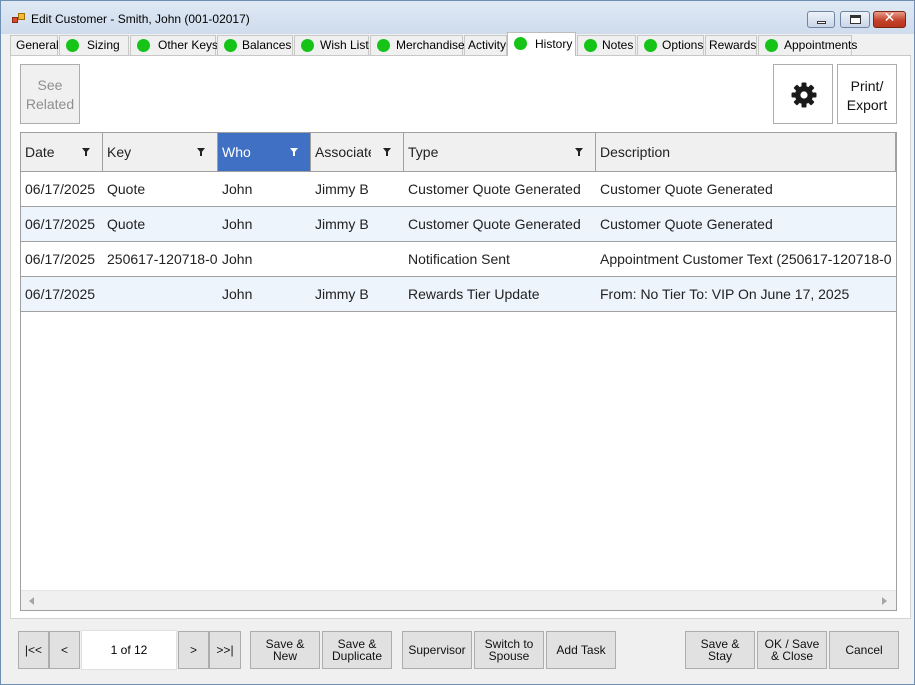 Image resolution: width=915 pixels, height=685 pixels. Describe the element at coordinates (193, 650) in the screenshot. I see `next-page-button: >` at that location.